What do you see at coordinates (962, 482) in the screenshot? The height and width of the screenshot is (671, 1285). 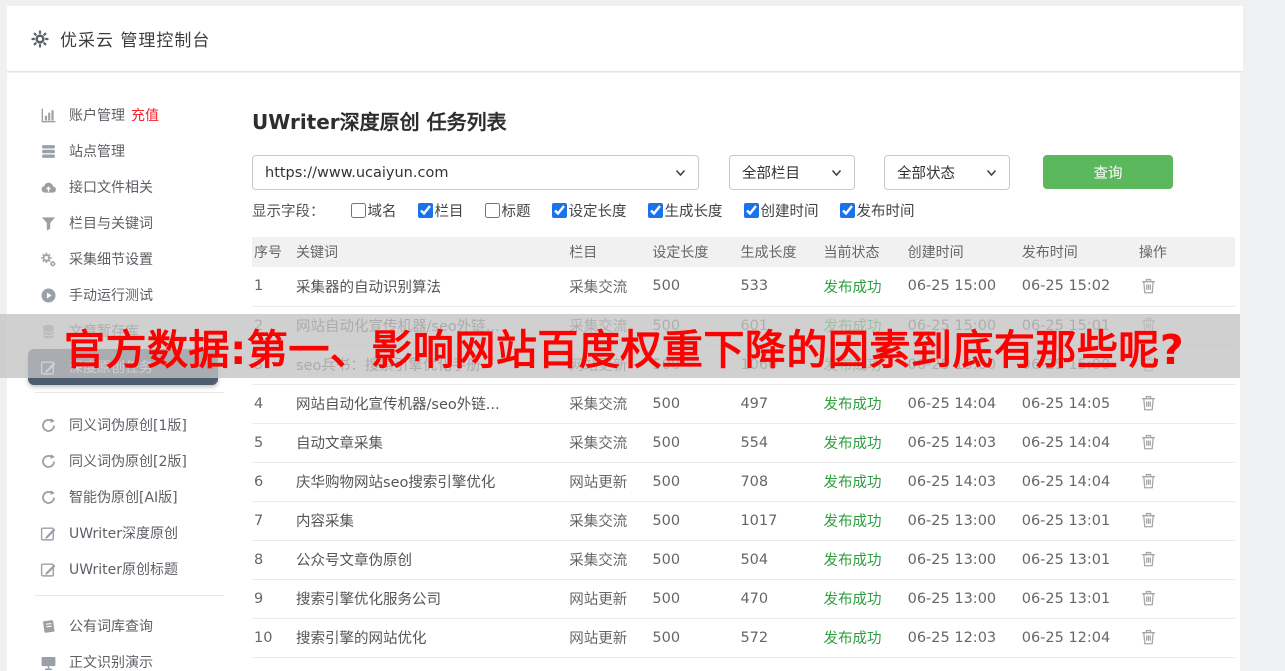 I see `cell-created: 06-25 14:03` at bounding box center [962, 482].